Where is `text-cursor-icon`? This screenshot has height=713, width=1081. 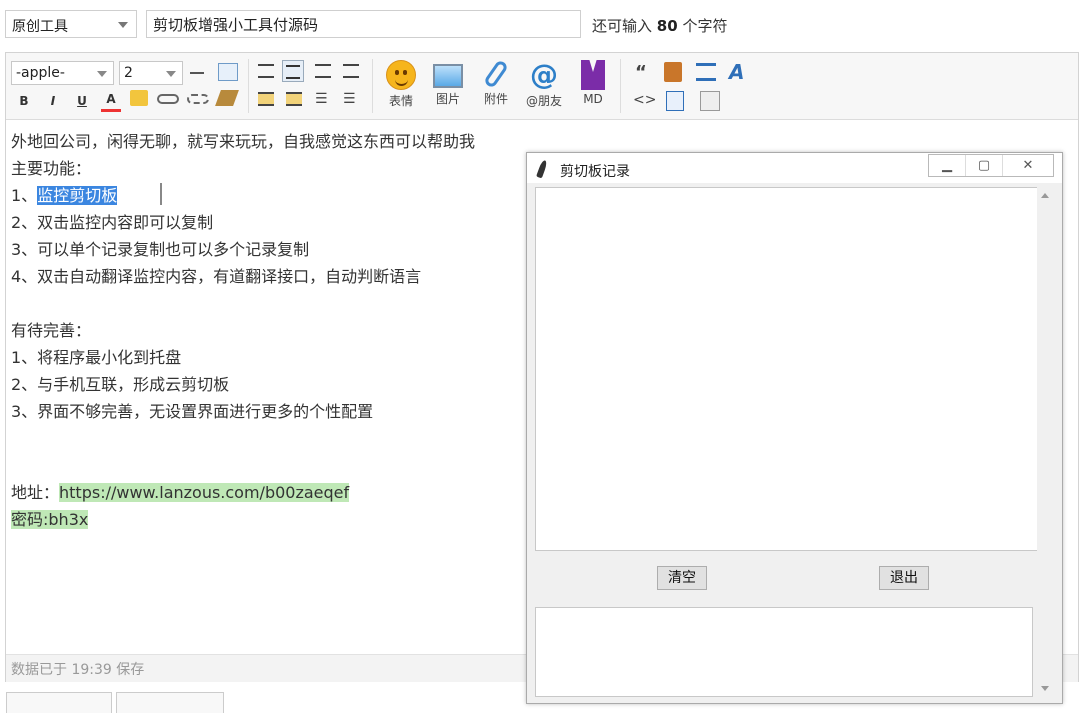
text-cursor-icon is located at coordinates (161, 194).